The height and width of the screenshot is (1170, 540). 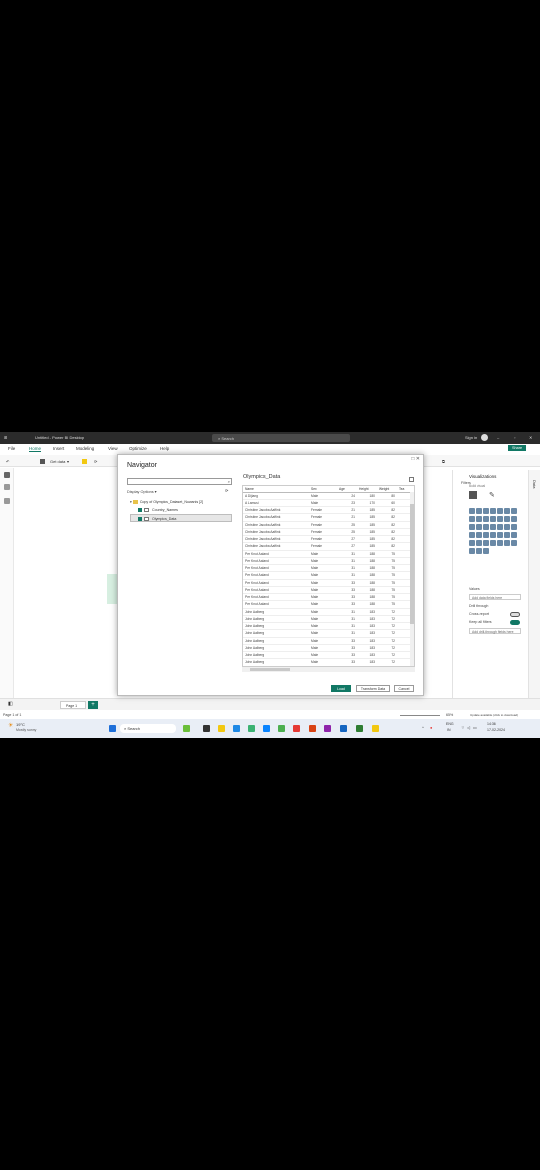 What do you see at coordinates (479, 535) in the screenshot?
I see `card-icon` at bounding box center [479, 535].